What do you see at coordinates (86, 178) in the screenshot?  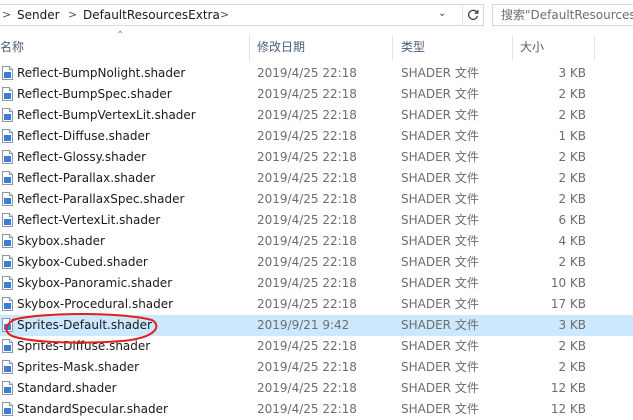 I see `file-name: Reflect-Parallax.shader` at bounding box center [86, 178].